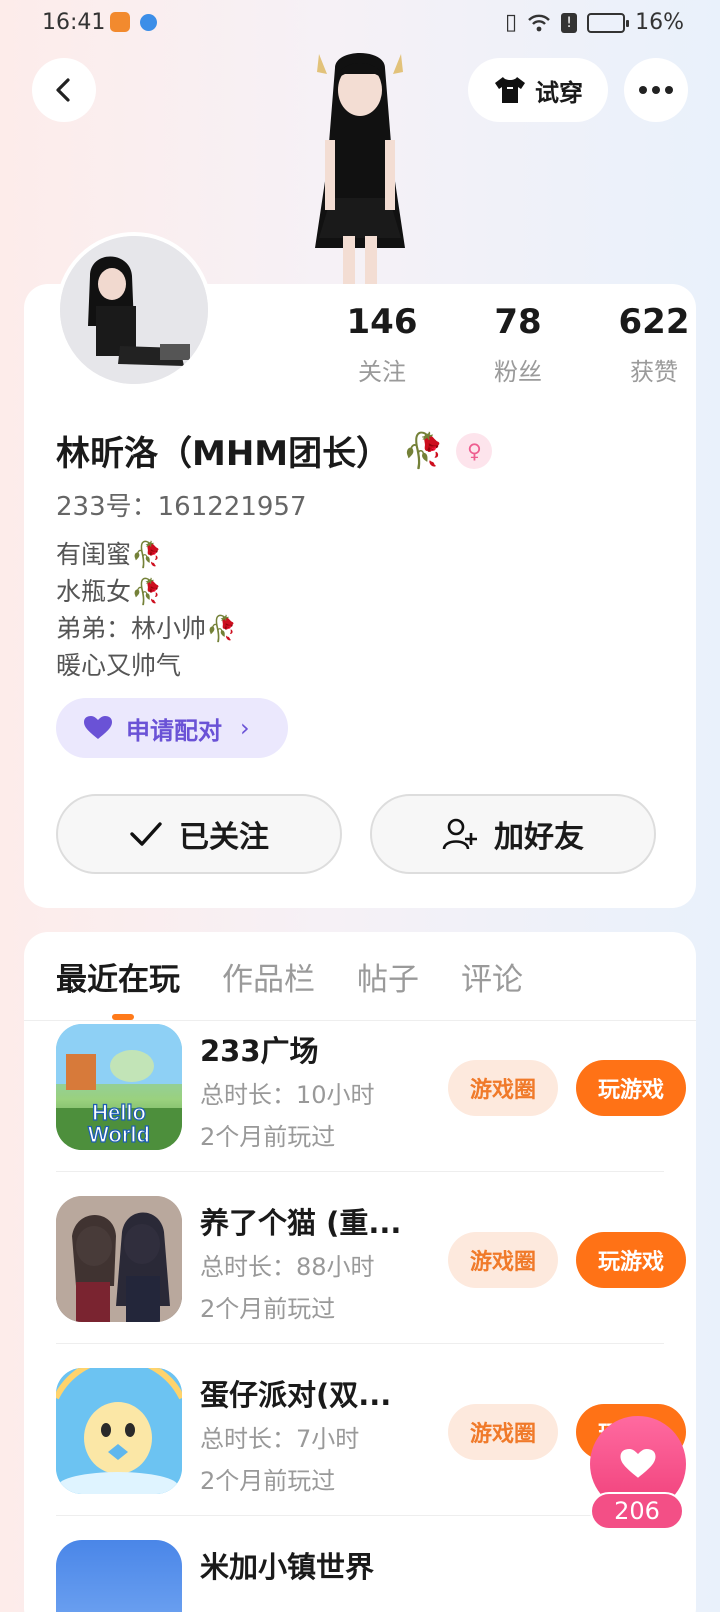 Image resolution: width=720 pixels, height=1612 pixels. What do you see at coordinates (569, 22) in the screenshot?
I see `alert-icon: !` at bounding box center [569, 22].